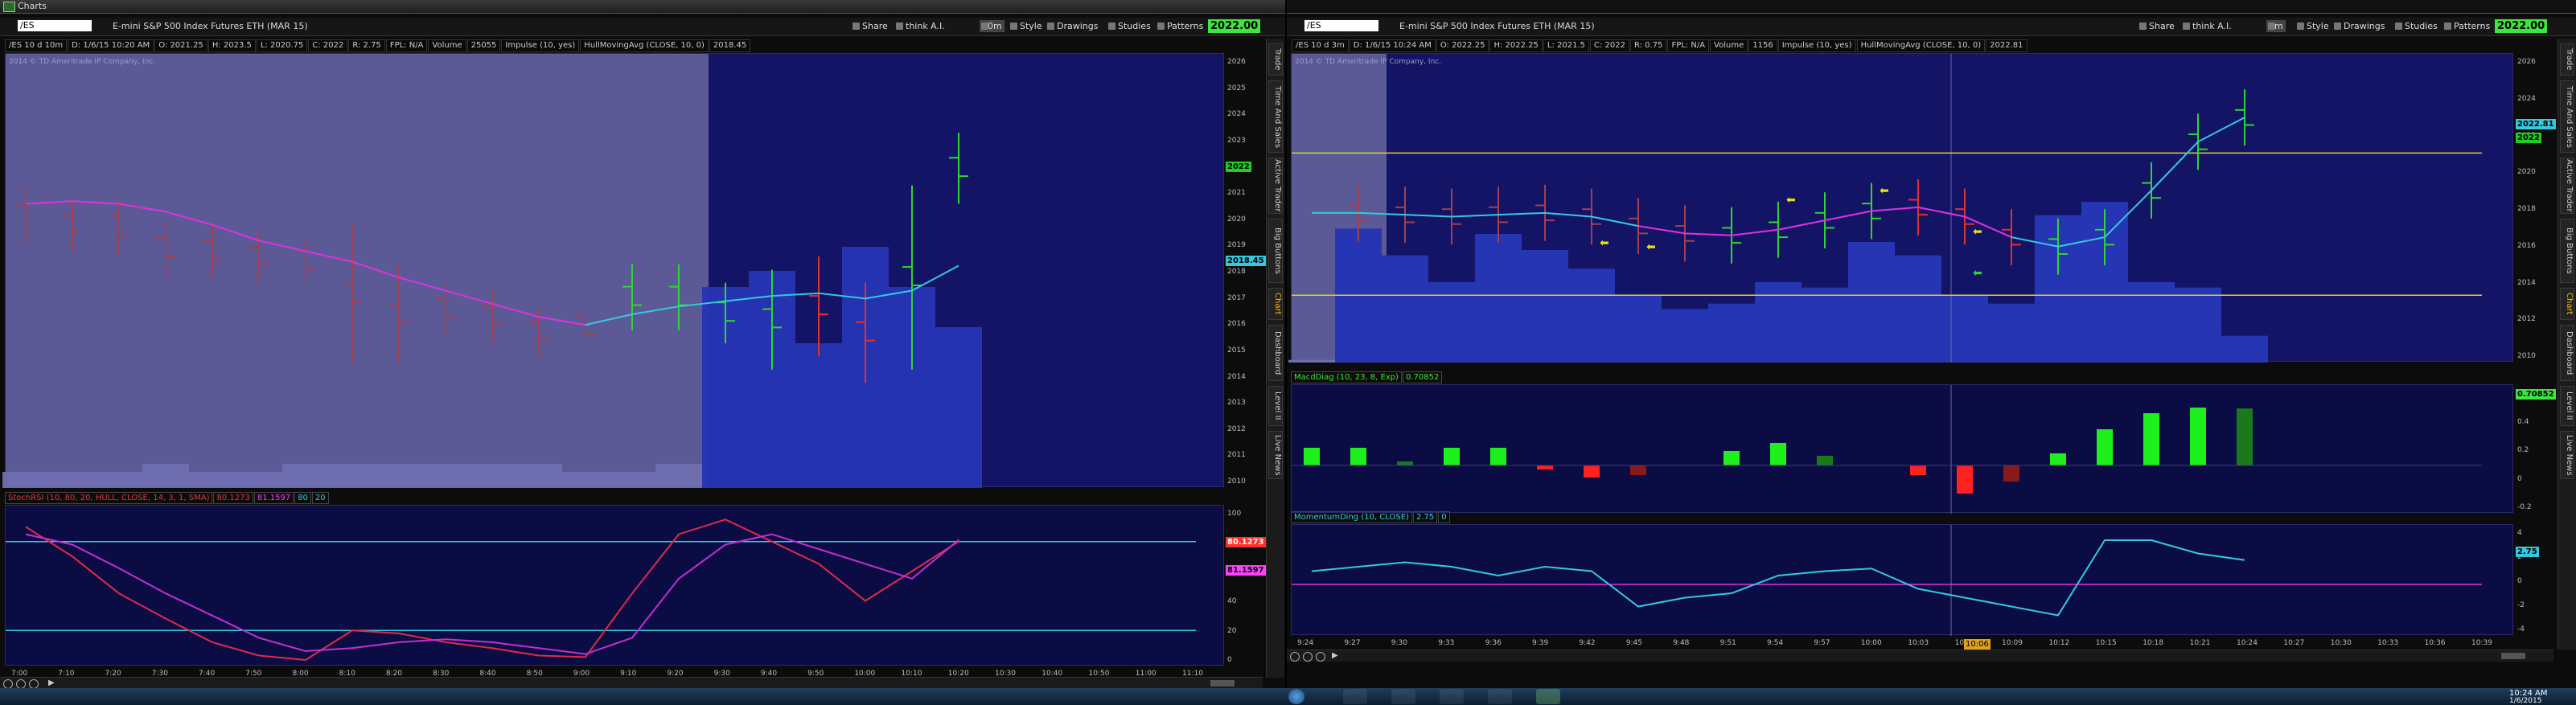  I want to click on price-tick-label: 2024, so click(1236, 114).